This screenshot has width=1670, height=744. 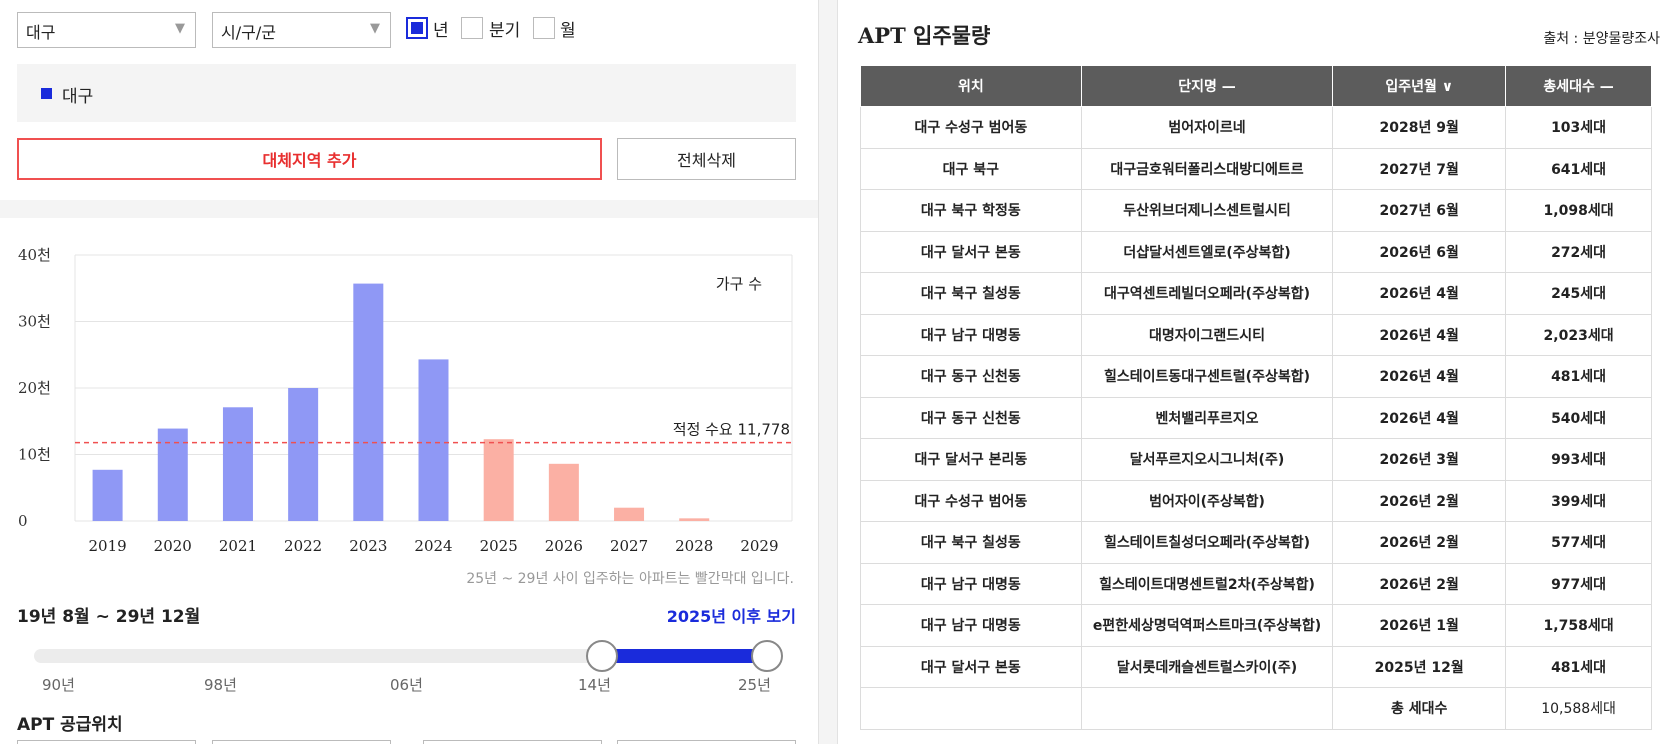 What do you see at coordinates (1578, 500) in the screenshot?
I see `row-households: 399세대` at bounding box center [1578, 500].